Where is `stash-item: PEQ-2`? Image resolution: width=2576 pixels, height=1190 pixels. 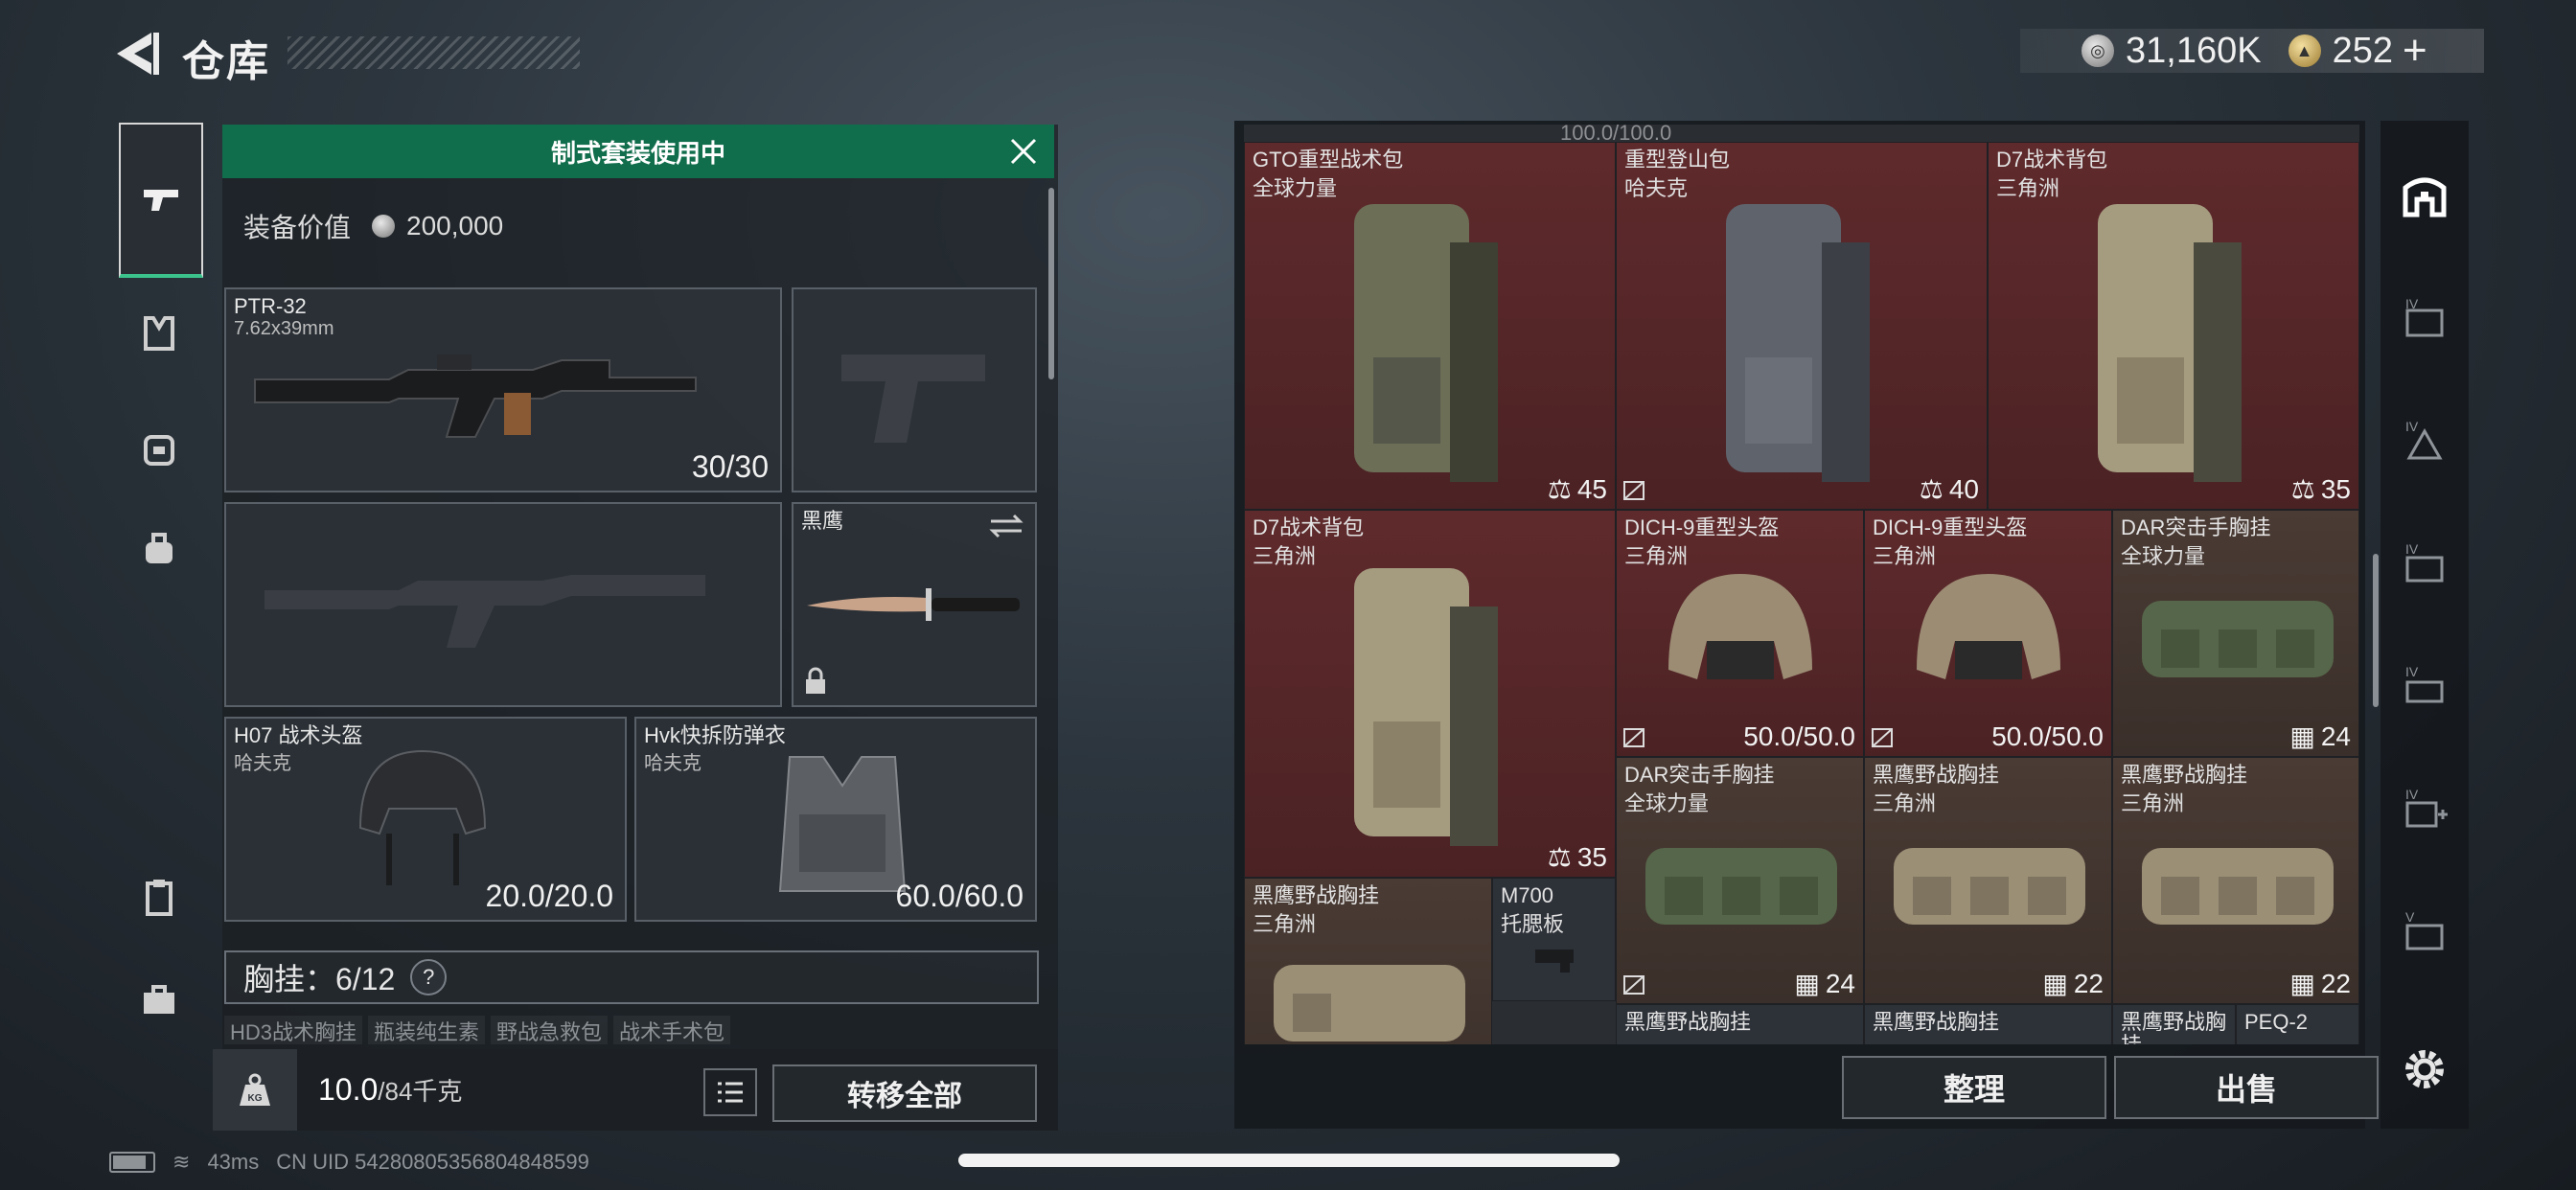
stash-item: PEQ-2 is located at coordinates (2297, 1024).